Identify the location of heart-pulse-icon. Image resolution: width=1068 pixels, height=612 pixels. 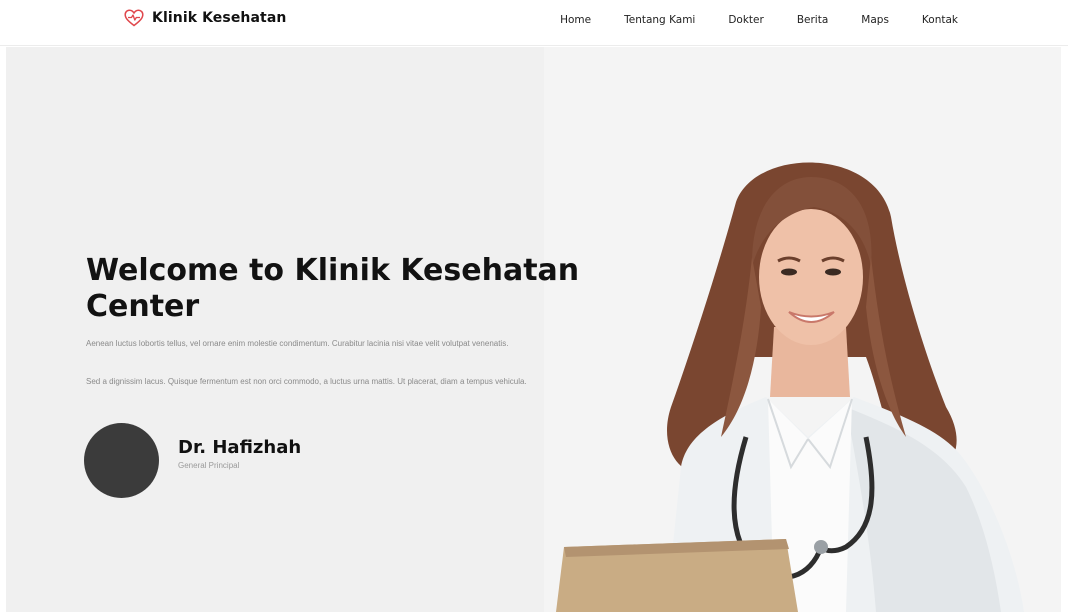
(134, 18).